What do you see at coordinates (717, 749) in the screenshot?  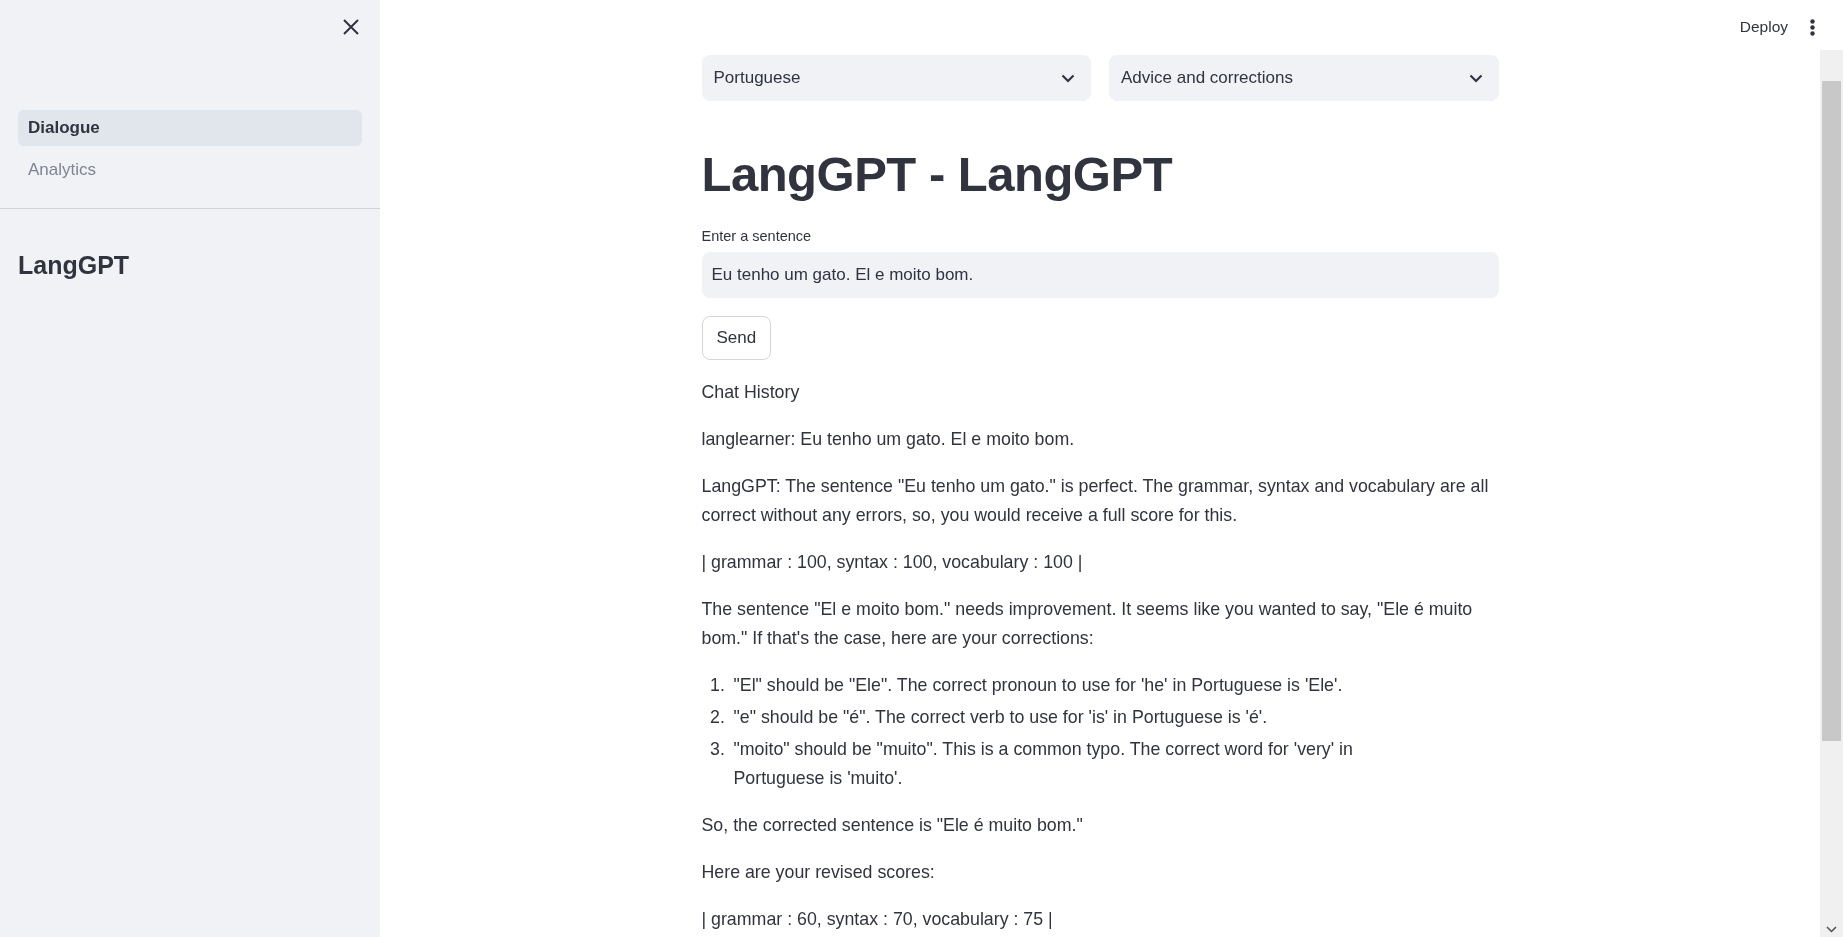 I see `list-number: 3.` at bounding box center [717, 749].